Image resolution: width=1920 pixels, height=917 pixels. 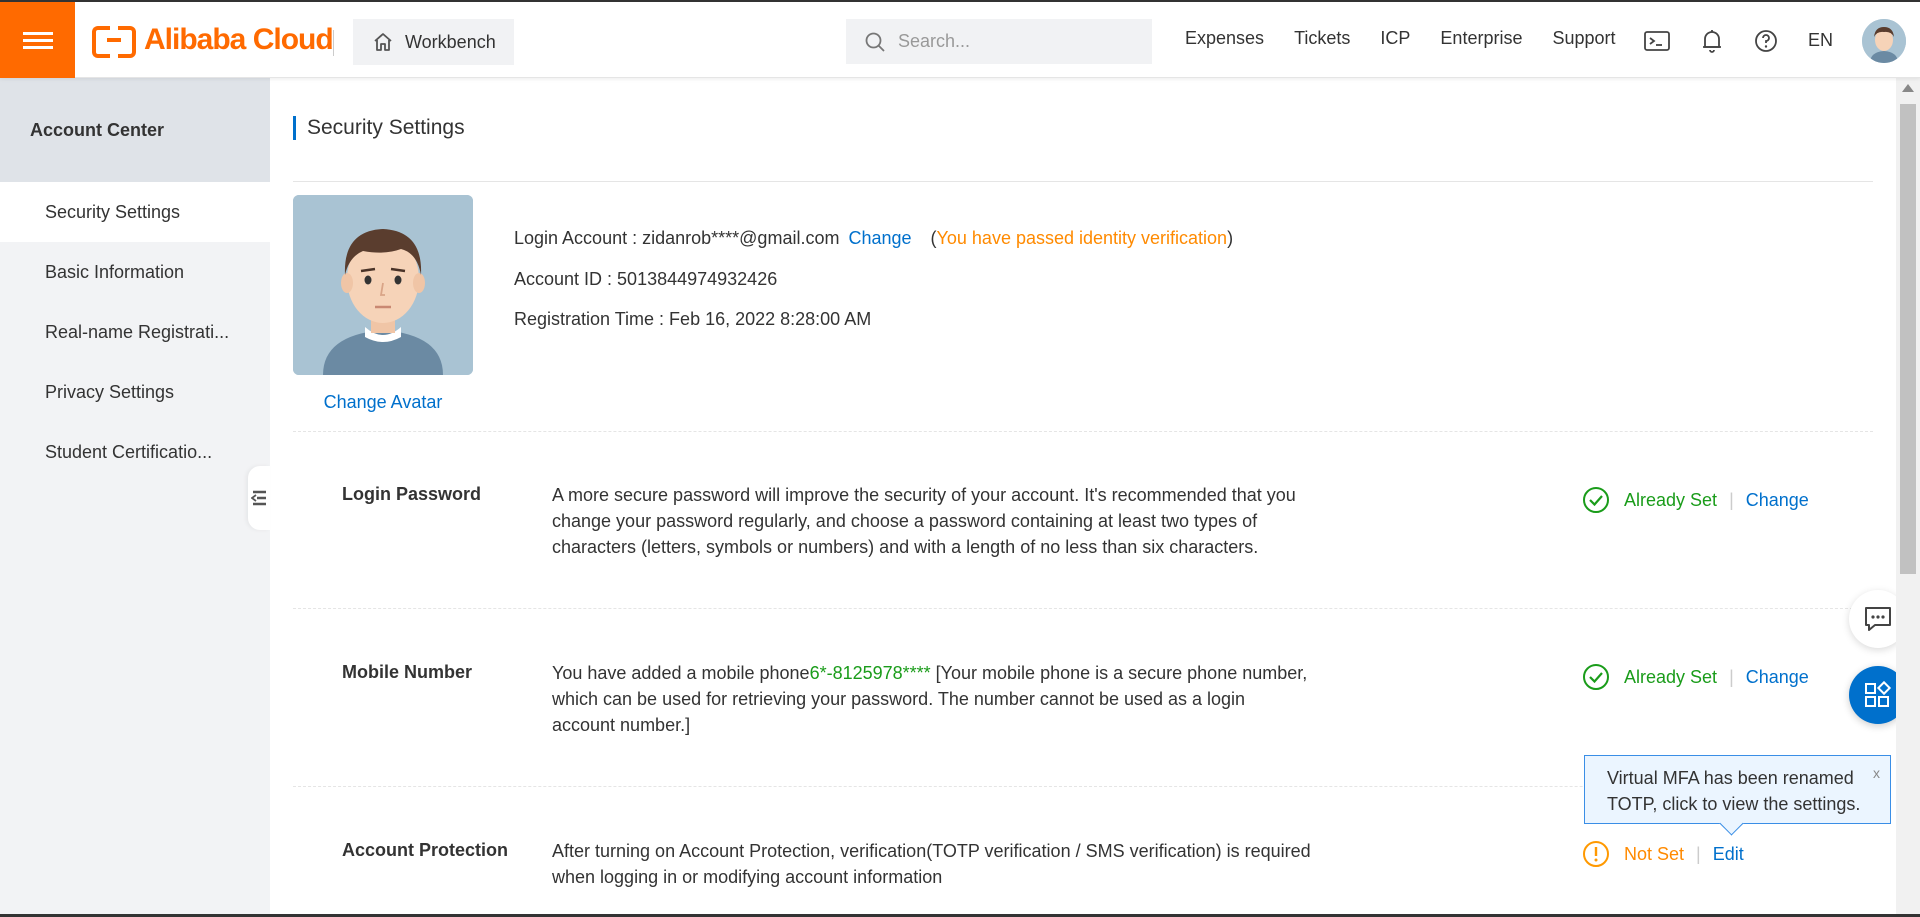 I want to click on menu-icon, so click(x=37, y=40).